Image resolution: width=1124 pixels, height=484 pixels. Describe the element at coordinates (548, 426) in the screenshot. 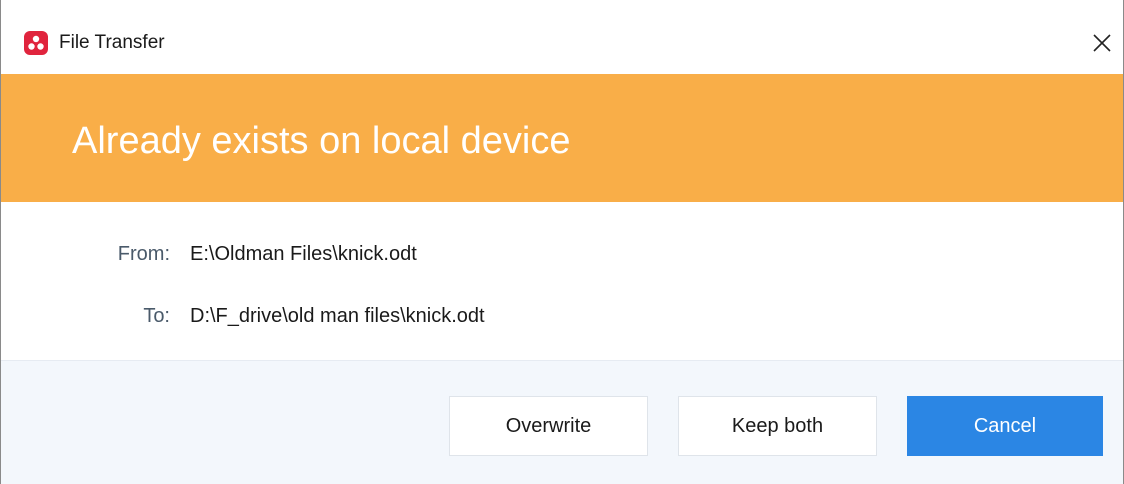

I see `overwrite-button: Overwrite` at that location.